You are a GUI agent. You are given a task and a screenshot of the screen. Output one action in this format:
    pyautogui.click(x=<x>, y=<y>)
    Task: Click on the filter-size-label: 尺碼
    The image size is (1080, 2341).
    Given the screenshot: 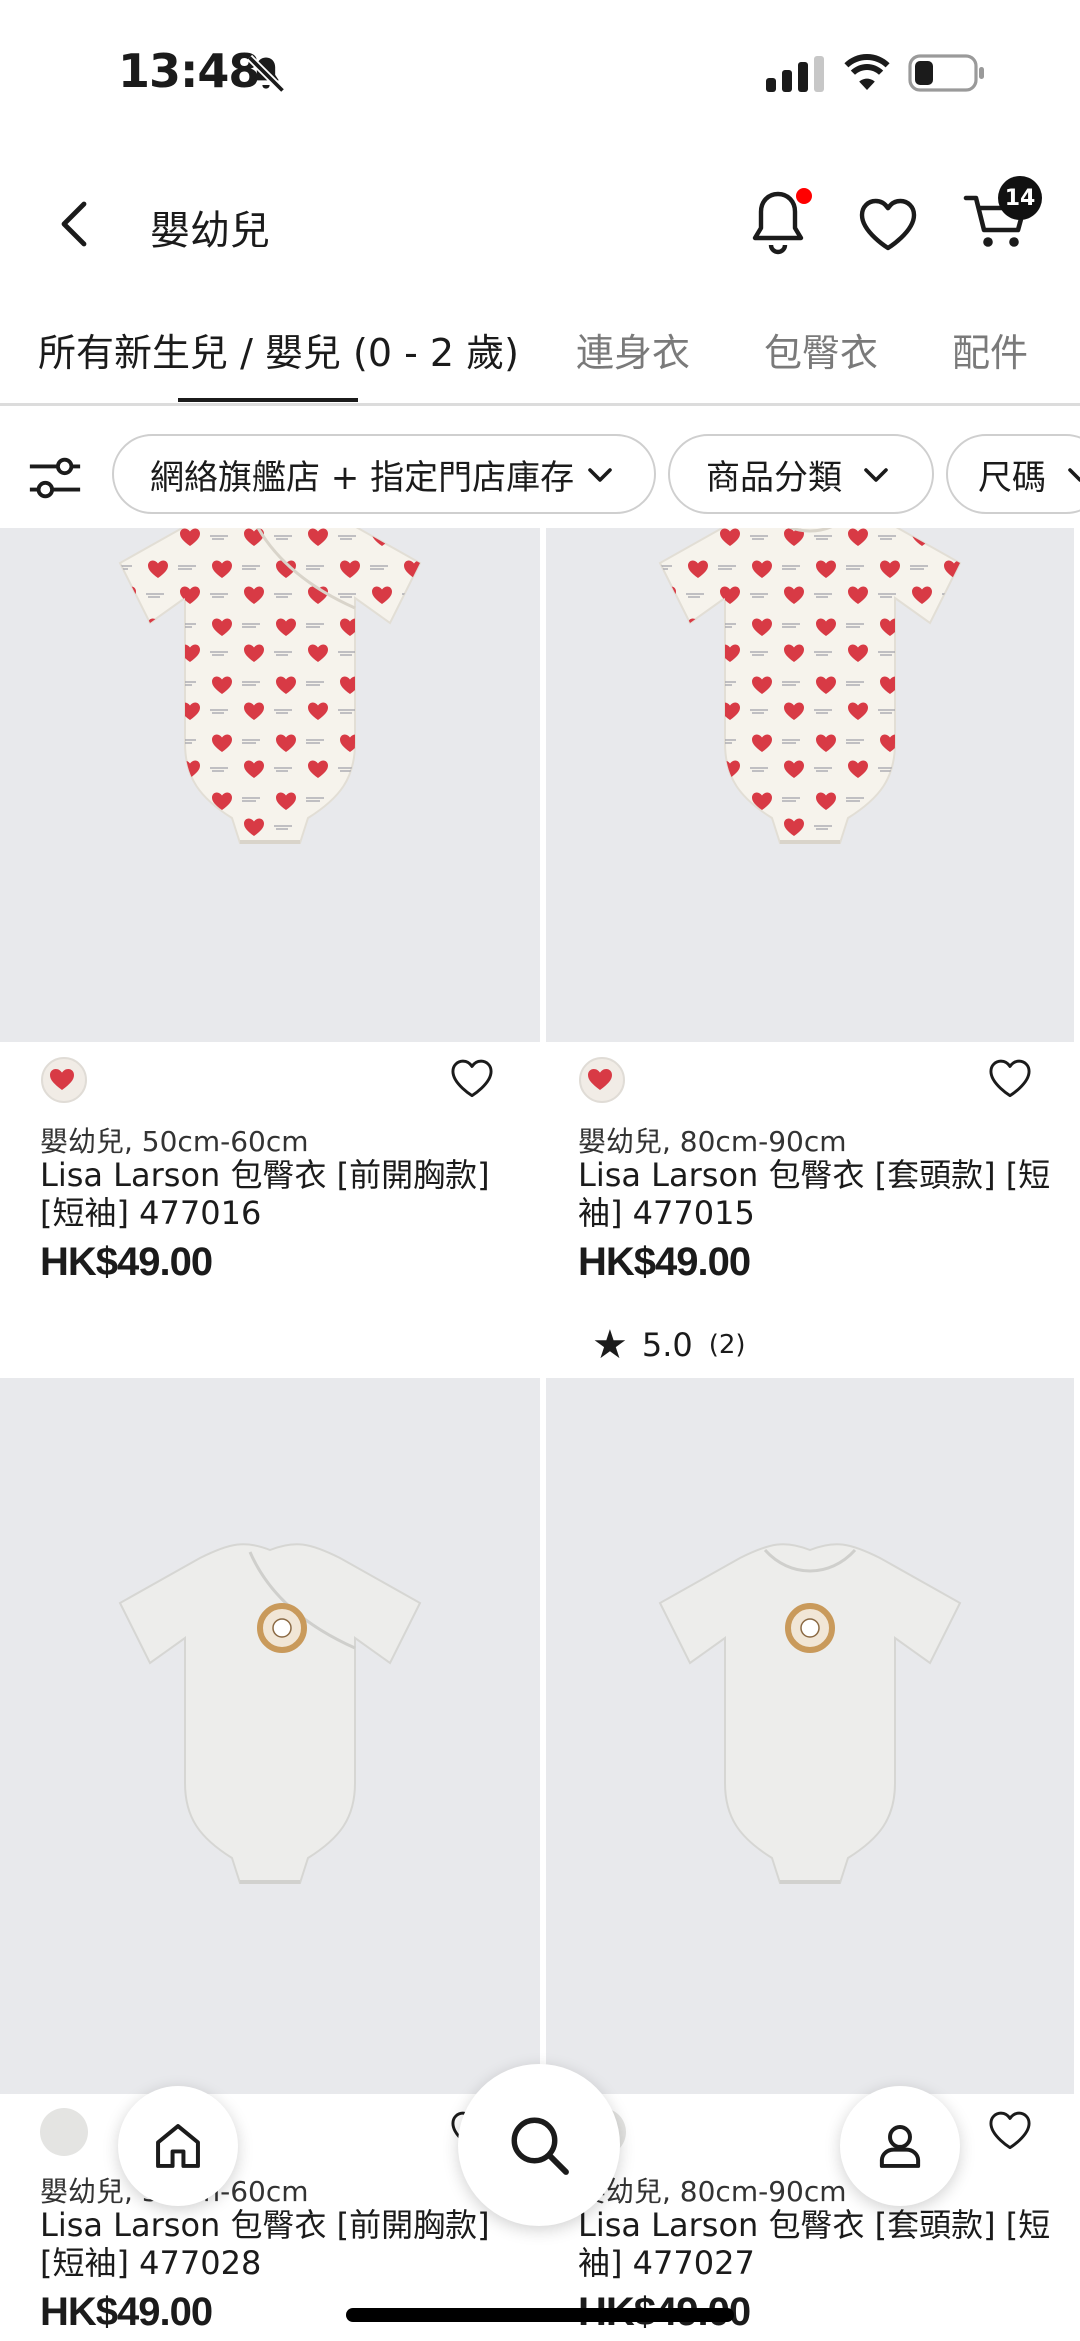 What is the action you would take?
    pyautogui.click(x=1012, y=477)
    